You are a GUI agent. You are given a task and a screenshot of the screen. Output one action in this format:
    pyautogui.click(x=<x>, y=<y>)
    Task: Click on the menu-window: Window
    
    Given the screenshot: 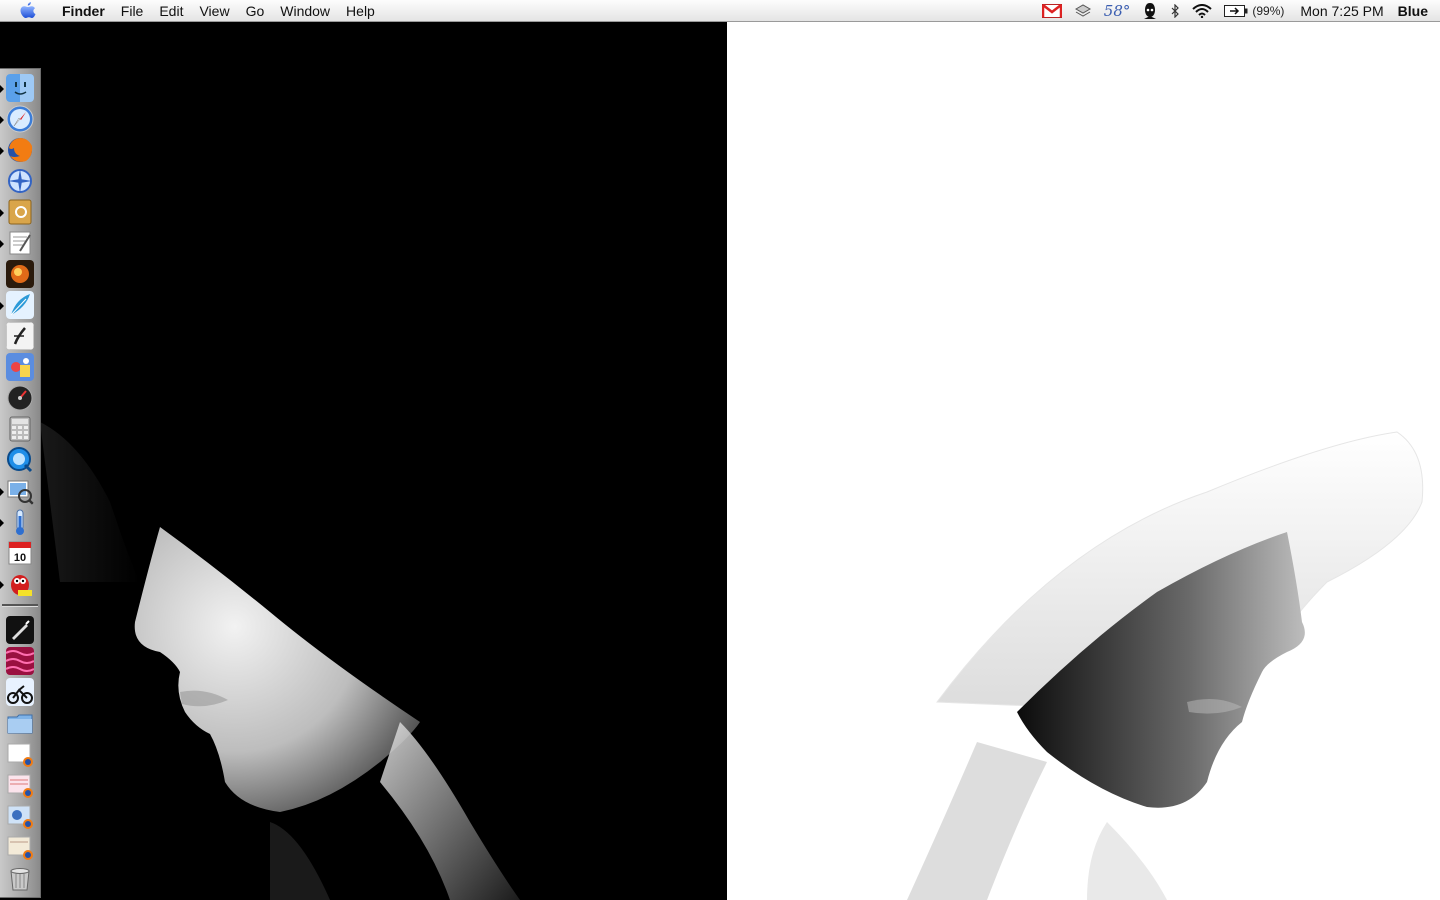 What is the action you would take?
    pyautogui.click(x=305, y=11)
    